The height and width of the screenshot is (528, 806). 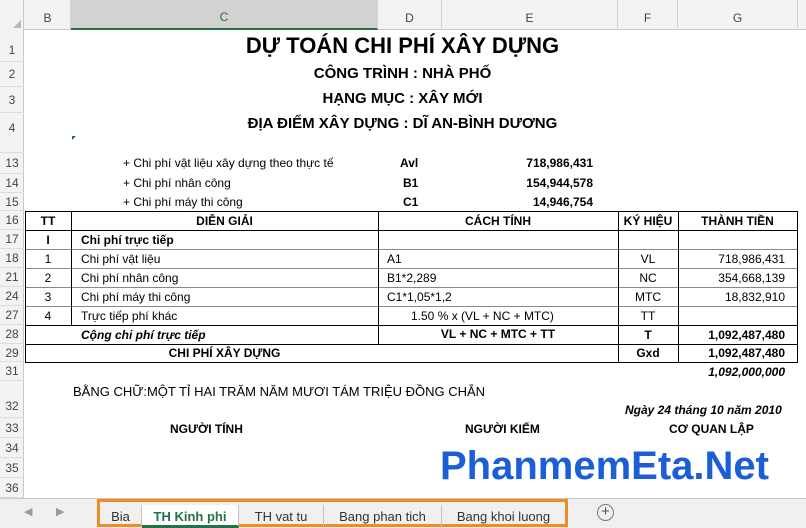 What do you see at coordinates (703, 410) in the screenshot?
I see `document-date: Ngày 24 tháng 10 năm 2010` at bounding box center [703, 410].